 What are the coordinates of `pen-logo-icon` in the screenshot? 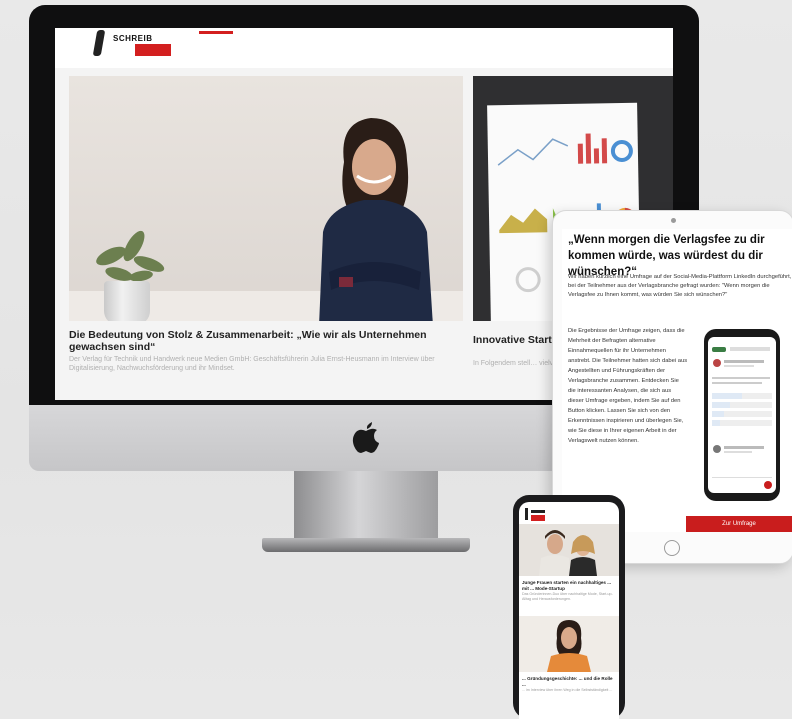 It's located at (99, 43).